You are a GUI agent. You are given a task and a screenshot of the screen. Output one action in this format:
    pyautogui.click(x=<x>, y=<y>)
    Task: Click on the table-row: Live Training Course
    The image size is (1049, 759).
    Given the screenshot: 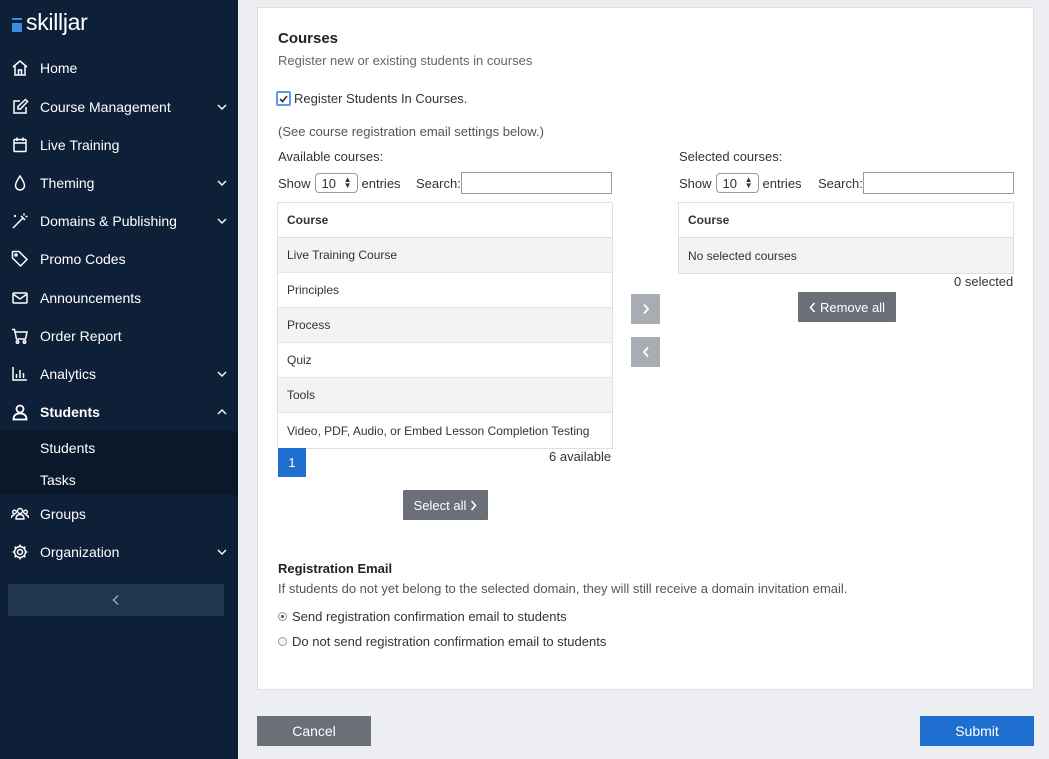 What is the action you would take?
    pyautogui.click(x=445, y=255)
    